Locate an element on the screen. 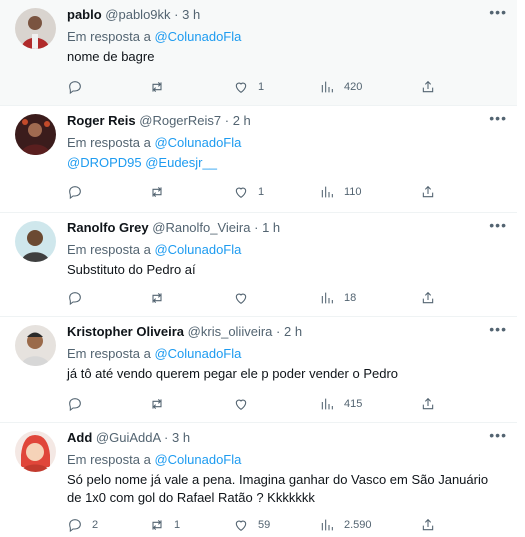 This screenshot has width=525, height=537. view-count: 415 is located at coordinates (353, 404).